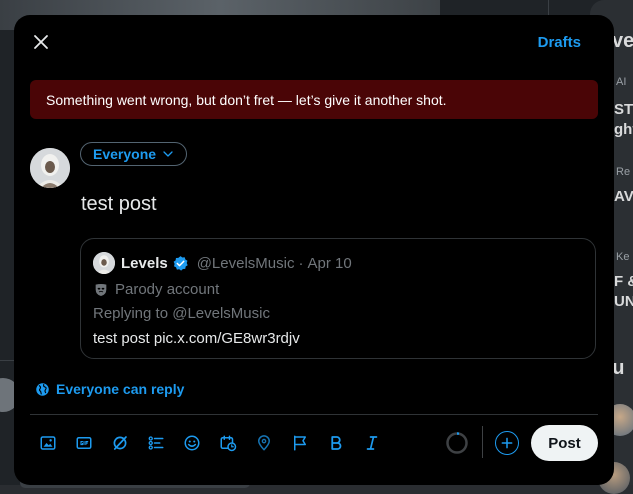 The image size is (633, 494). I want to click on add-media-button, so click(48, 443).